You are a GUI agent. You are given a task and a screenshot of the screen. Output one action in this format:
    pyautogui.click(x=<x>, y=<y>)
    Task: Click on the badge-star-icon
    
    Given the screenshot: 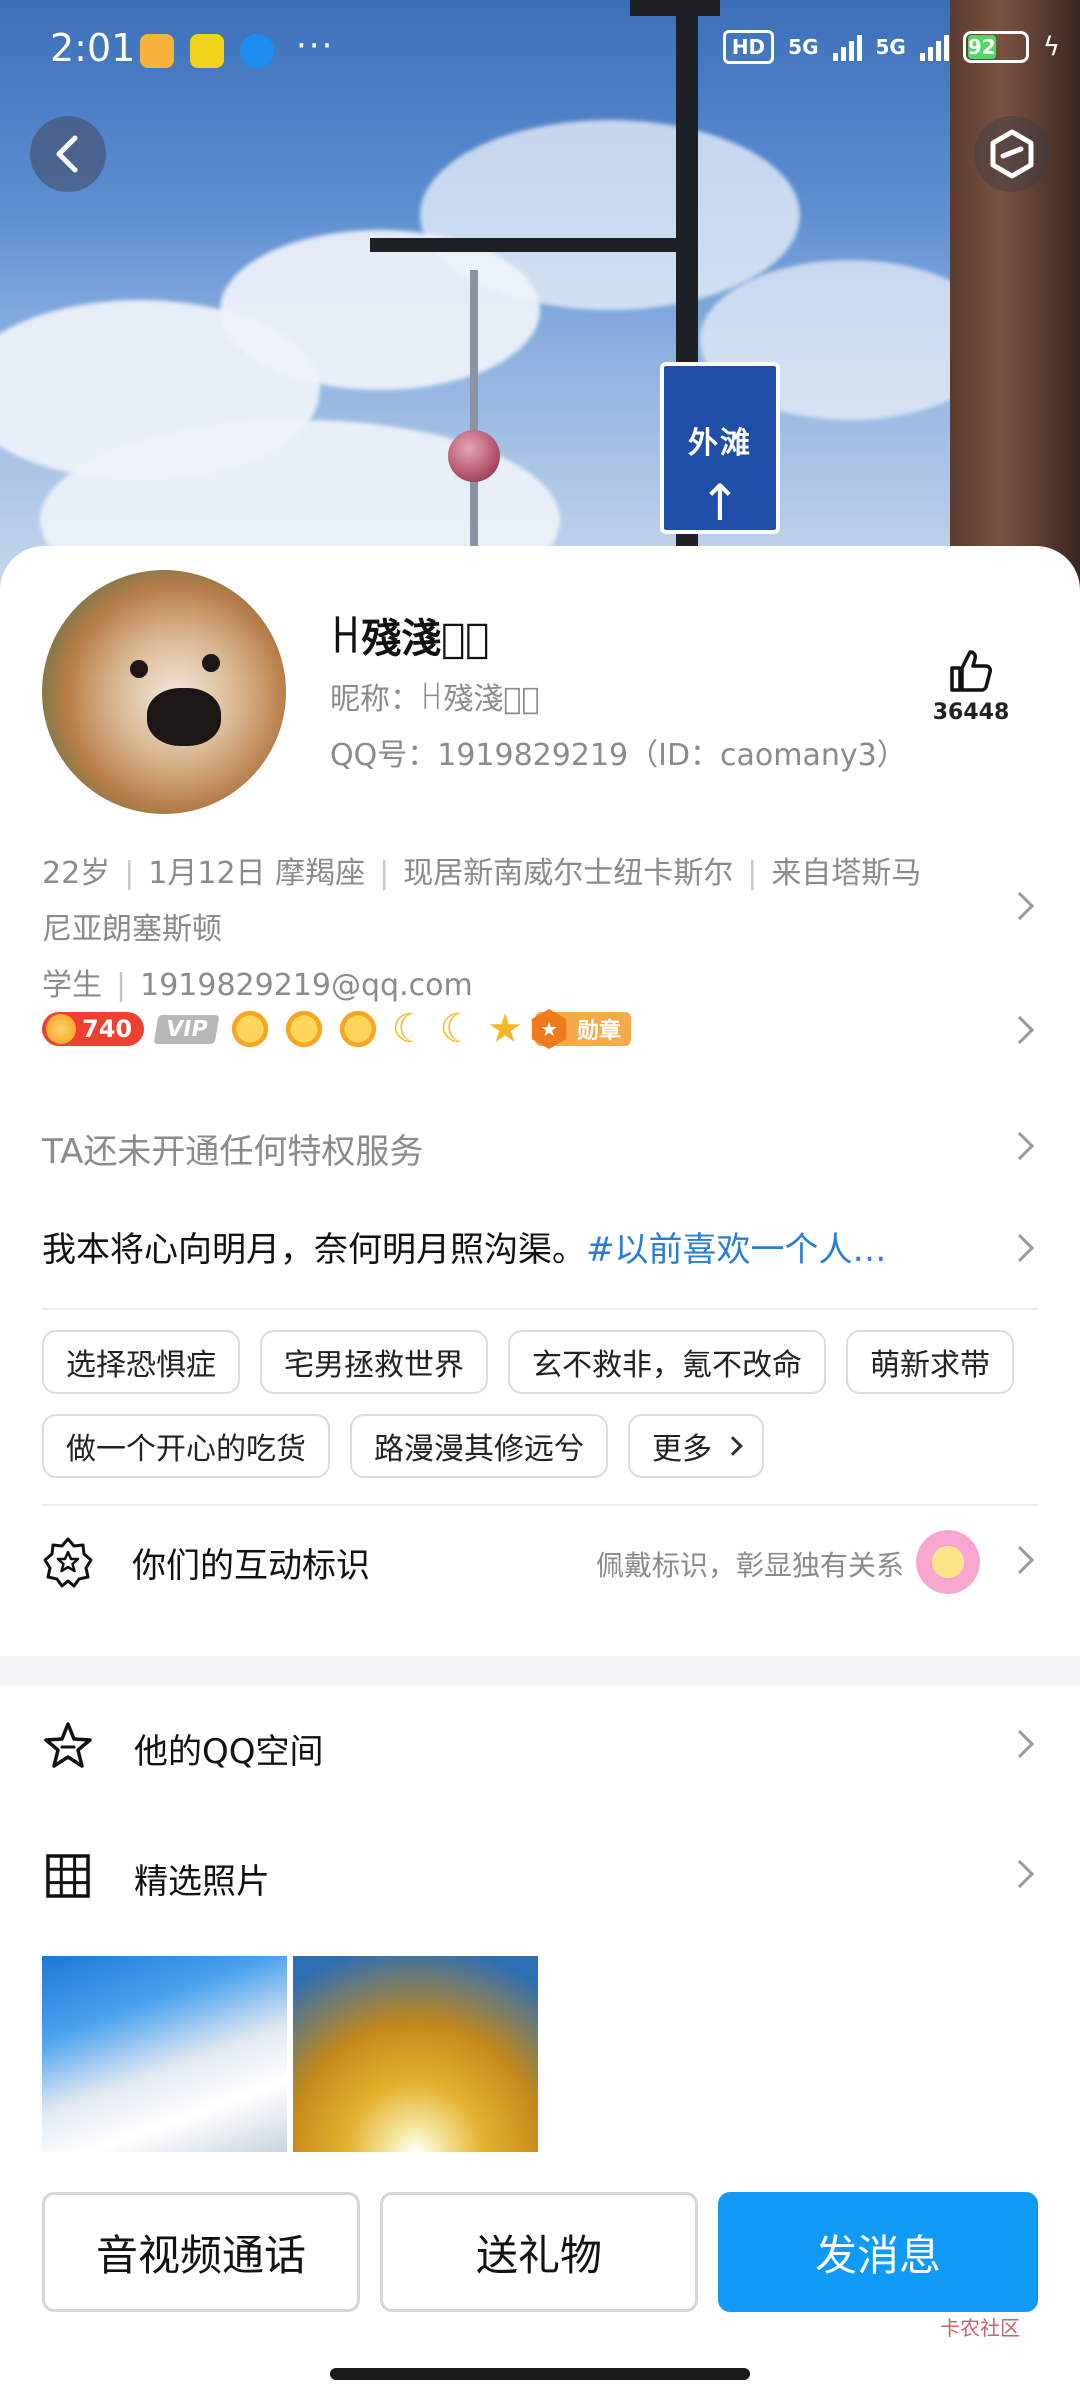 What is the action you would take?
    pyautogui.click(x=68, y=1562)
    